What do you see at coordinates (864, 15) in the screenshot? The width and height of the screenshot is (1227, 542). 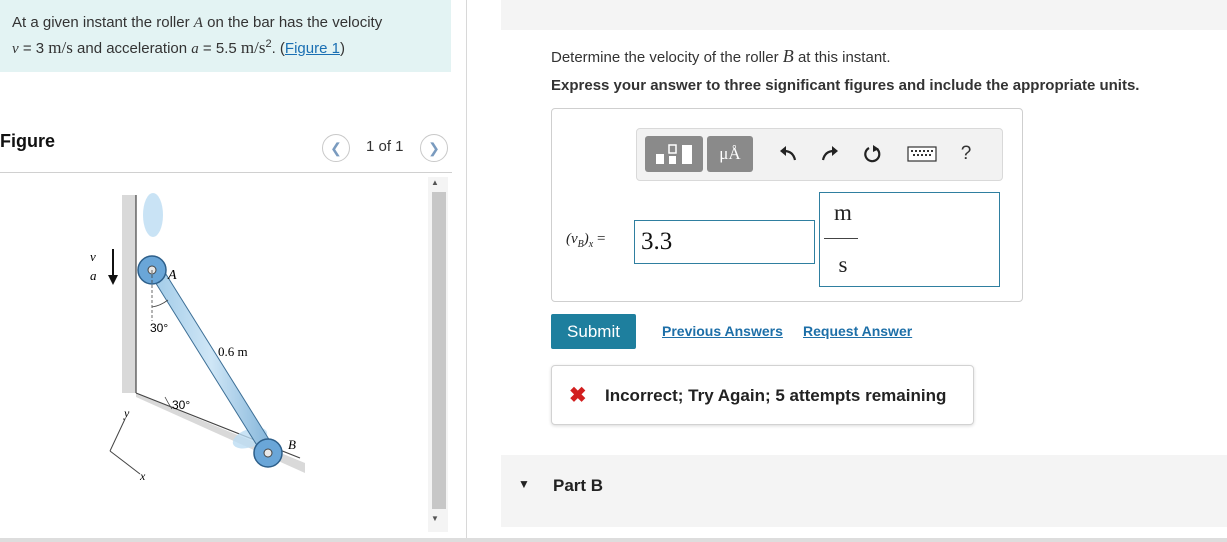 I see `top-band` at bounding box center [864, 15].